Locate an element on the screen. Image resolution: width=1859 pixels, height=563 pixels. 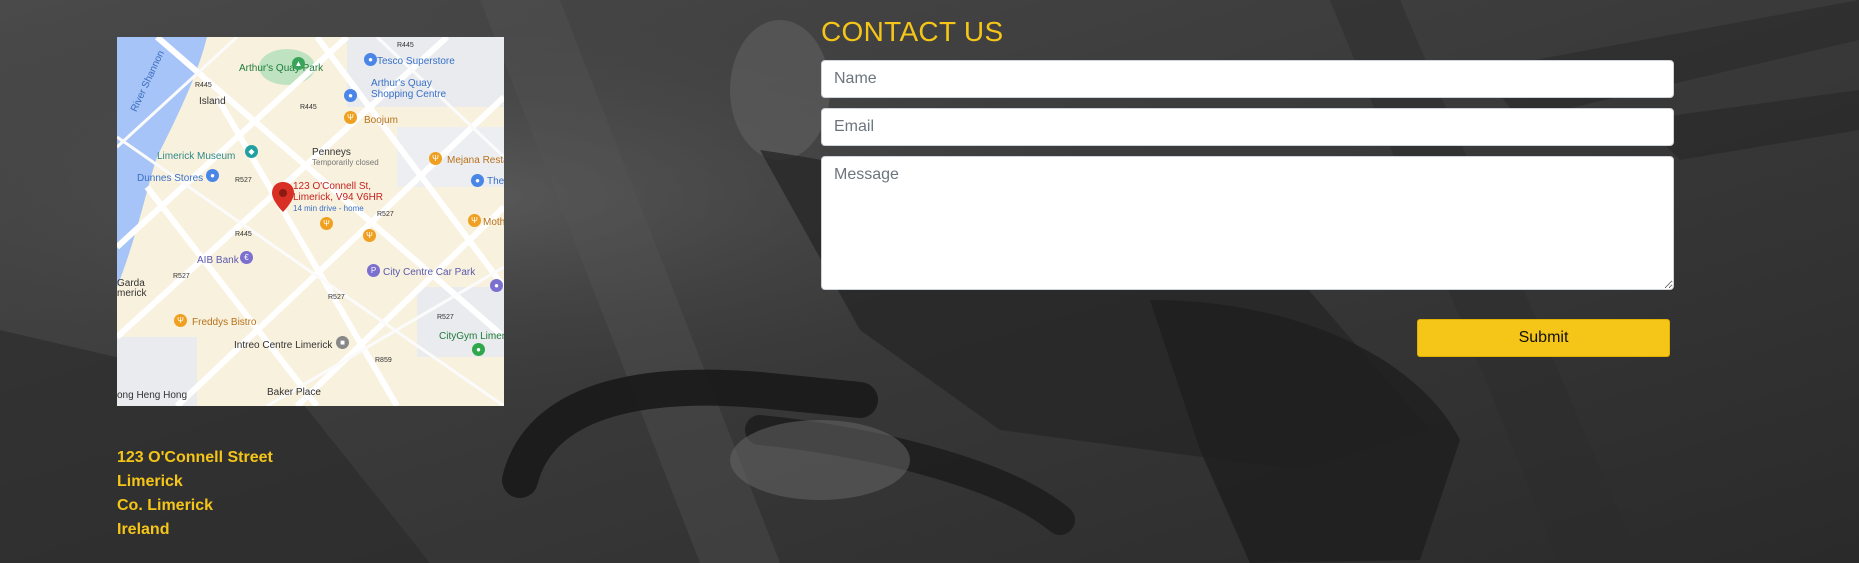
submit-button: Submit is located at coordinates (1543, 338).